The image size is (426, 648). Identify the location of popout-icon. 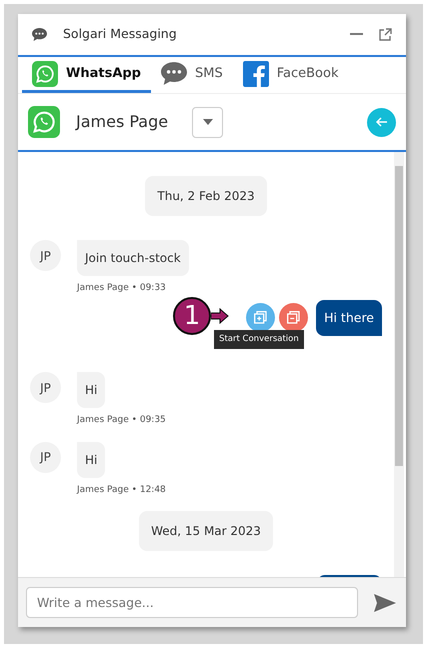
(385, 34).